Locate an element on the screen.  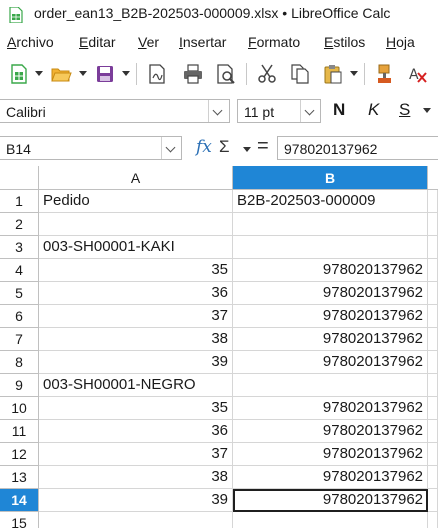
menu-editar: Editar is located at coordinates (97, 42).